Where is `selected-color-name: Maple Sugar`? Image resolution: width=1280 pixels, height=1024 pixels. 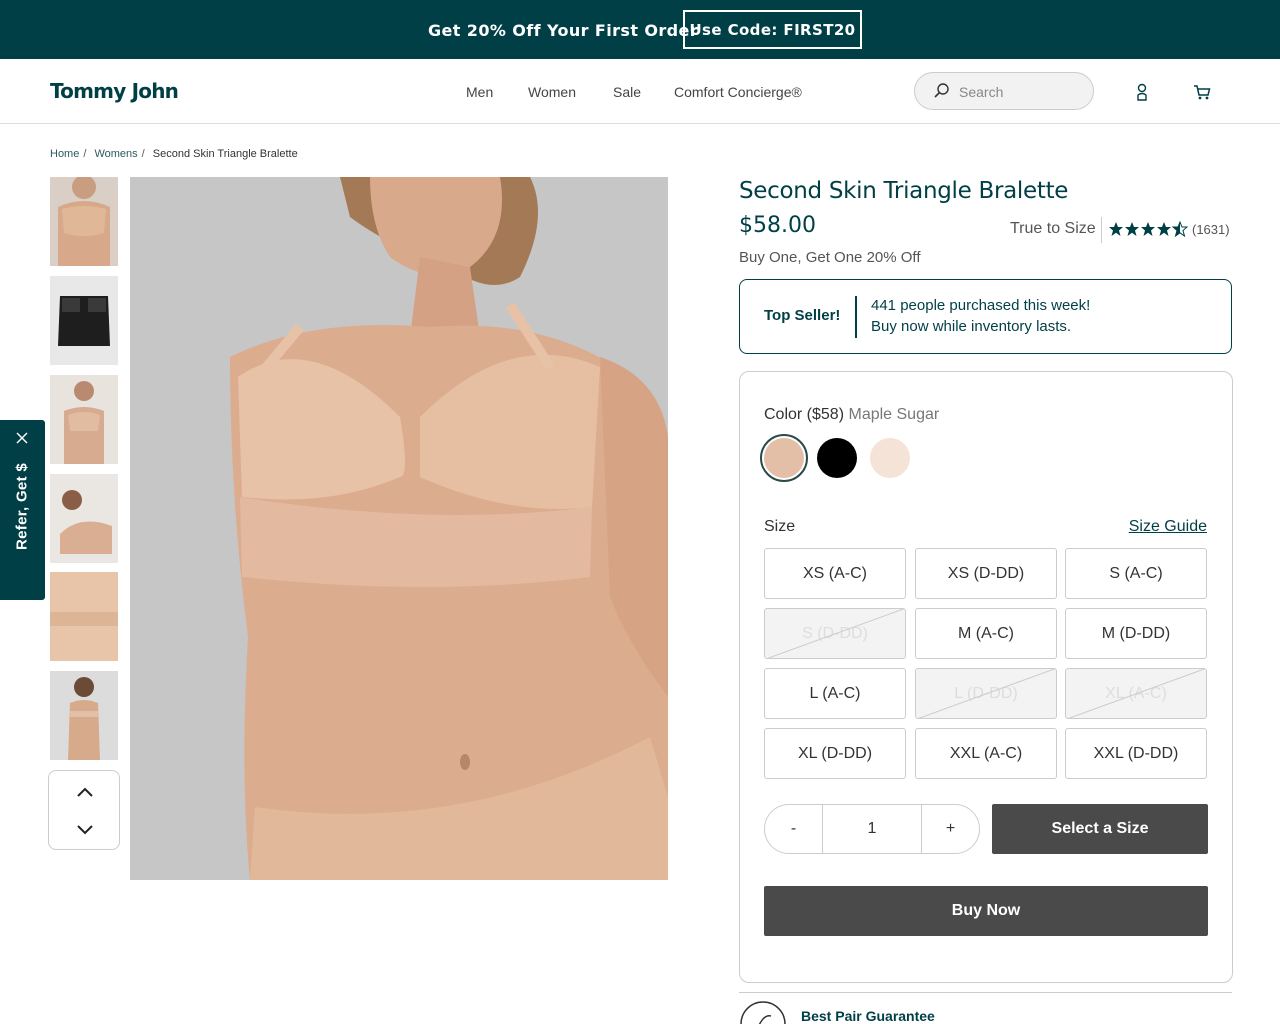
selected-color-name: Maple Sugar is located at coordinates (894, 414).